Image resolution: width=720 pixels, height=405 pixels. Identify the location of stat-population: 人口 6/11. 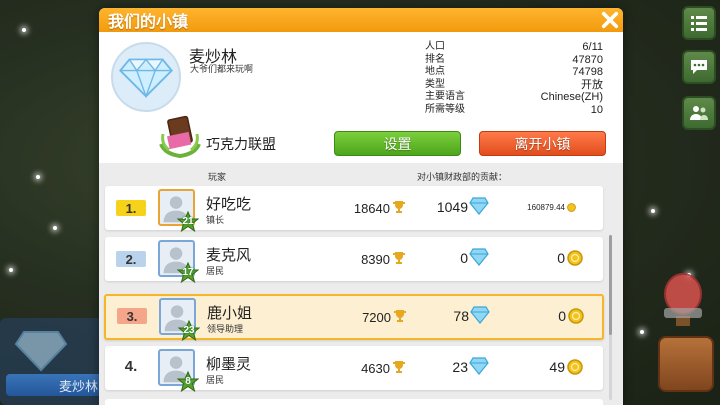
(514, 47).